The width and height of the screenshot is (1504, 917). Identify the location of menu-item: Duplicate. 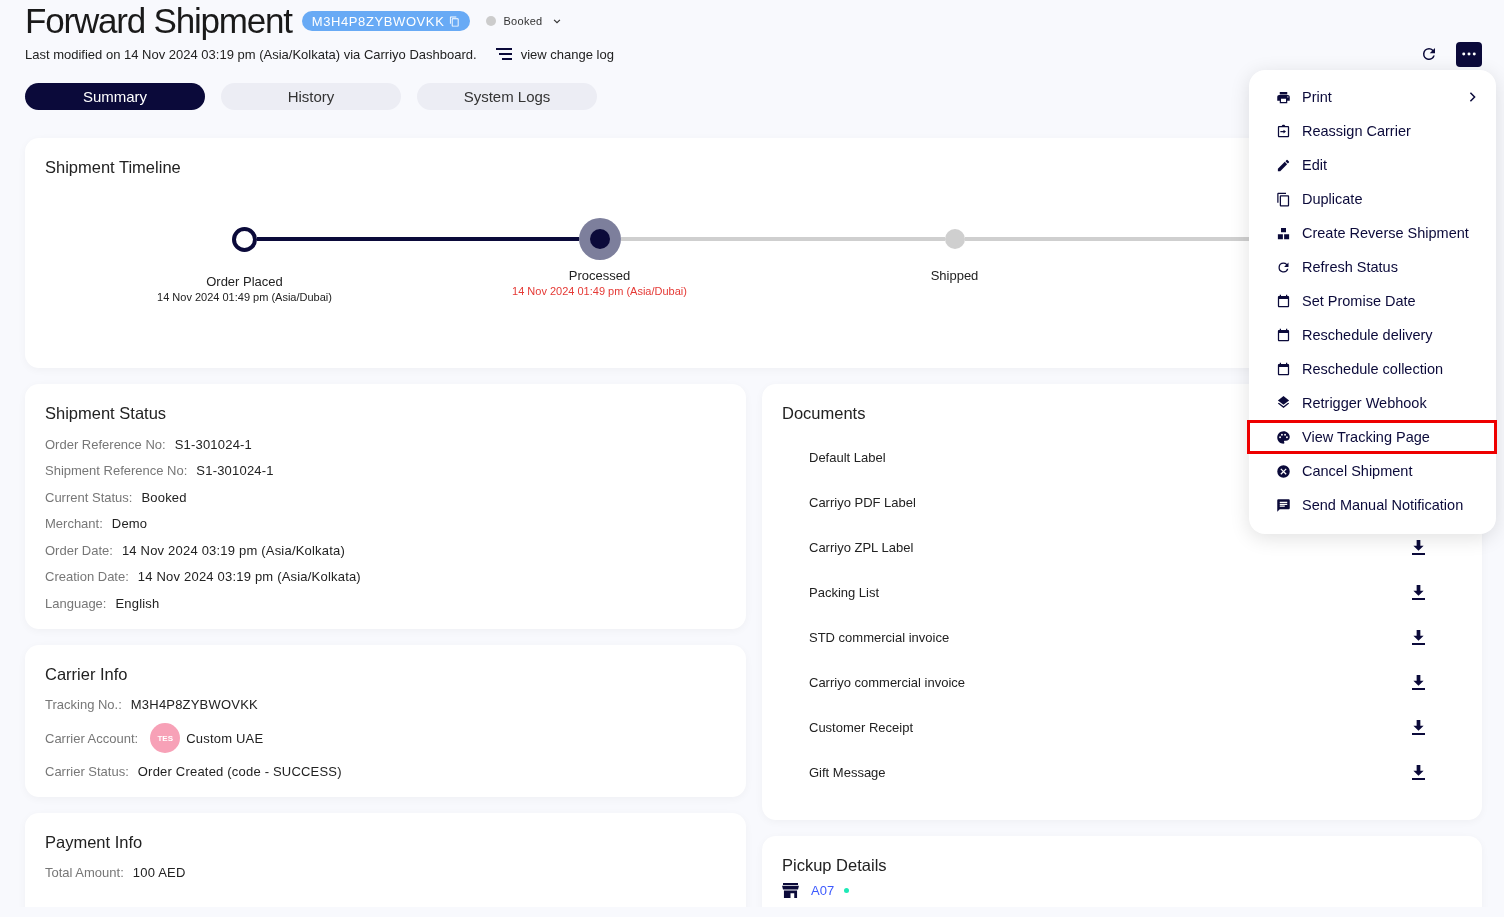
(1372, 199).